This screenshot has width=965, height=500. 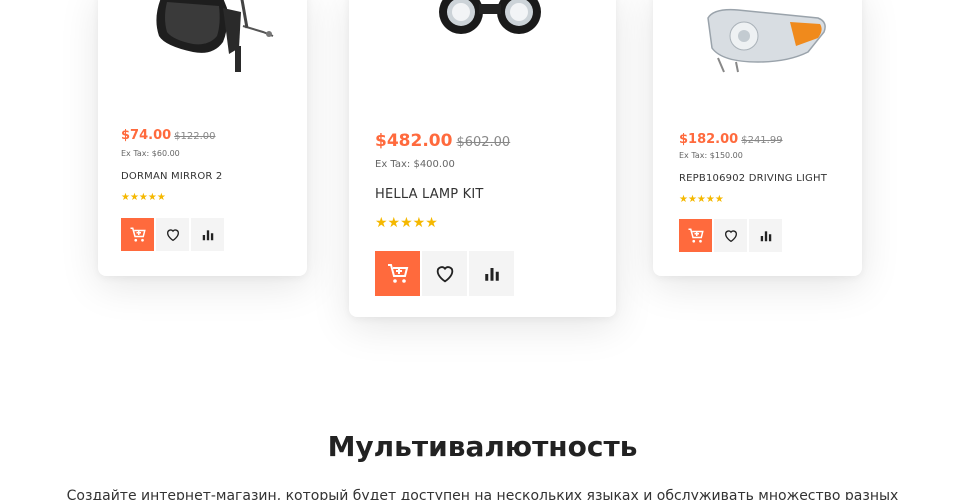 I want to click on product-name: DORMAN MIRROR 2, so click(x=171, y=176).